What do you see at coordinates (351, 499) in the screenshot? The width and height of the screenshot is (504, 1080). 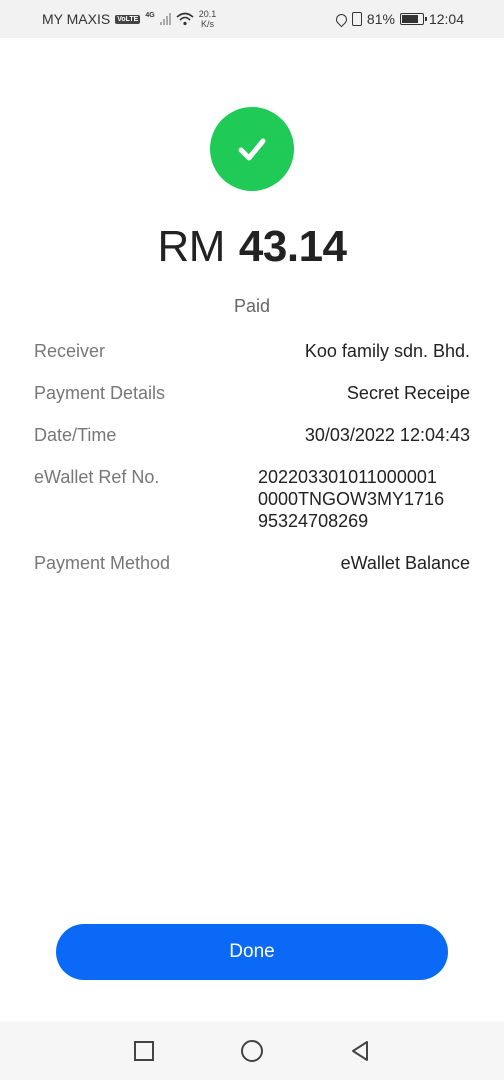 I see `ref-no-line: 0000TNGOW3MY1716` at bounding box center [351, 499].